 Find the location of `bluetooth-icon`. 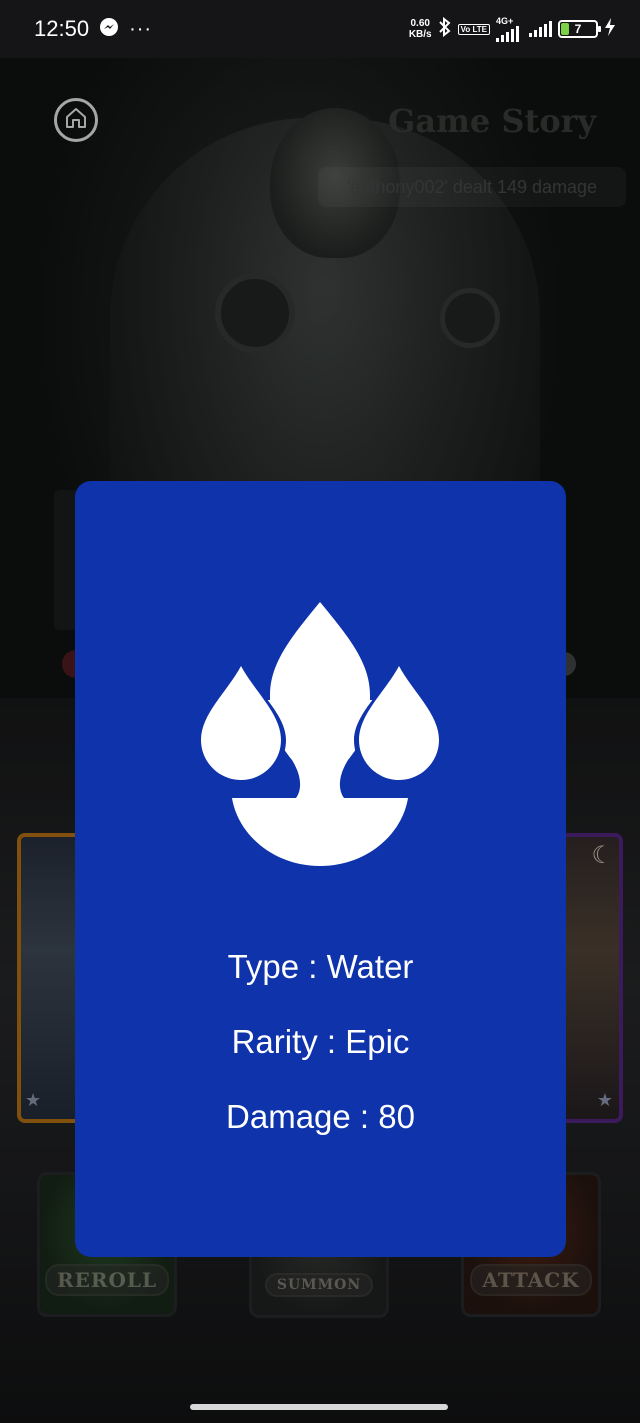

bluetooth-icon is located at coordinates (445, 29).